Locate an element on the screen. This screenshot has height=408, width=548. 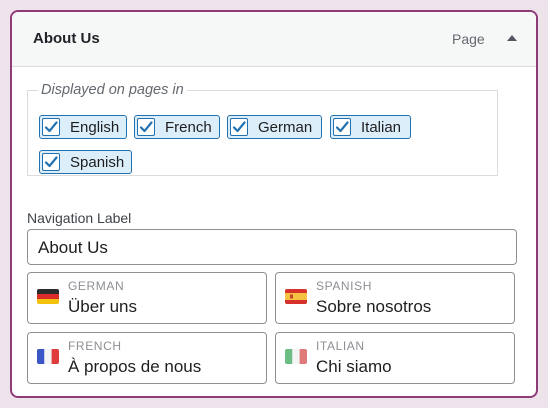
translation-field-french: FRENCH À propos de nous is located at coordinates (147, 358).